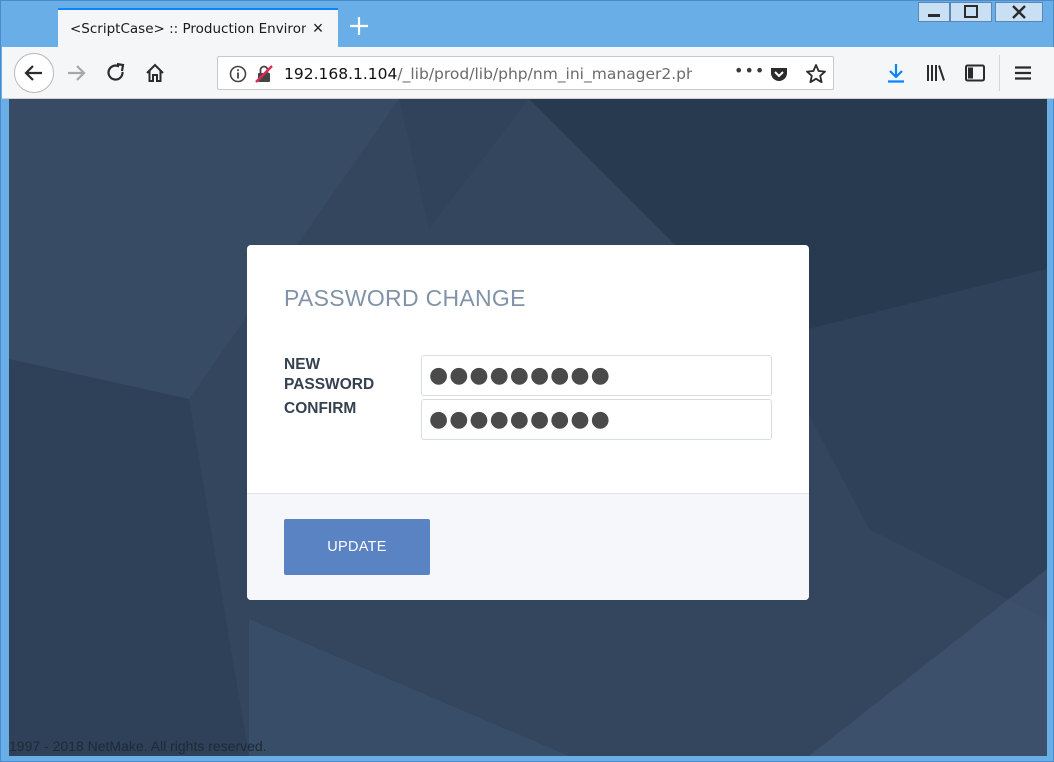 The image size is (1054, 762). I want to click on confirm-password-input: ●●●●●●●●●, so click(596, 419).